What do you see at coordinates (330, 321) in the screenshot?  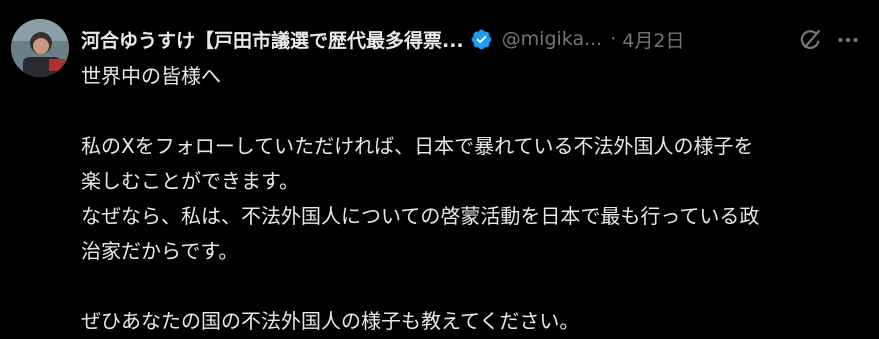 I see `post-text-line: ぜひあなたの国の不法外国人の様子も教えてください。` at bounding box center [330, 321].